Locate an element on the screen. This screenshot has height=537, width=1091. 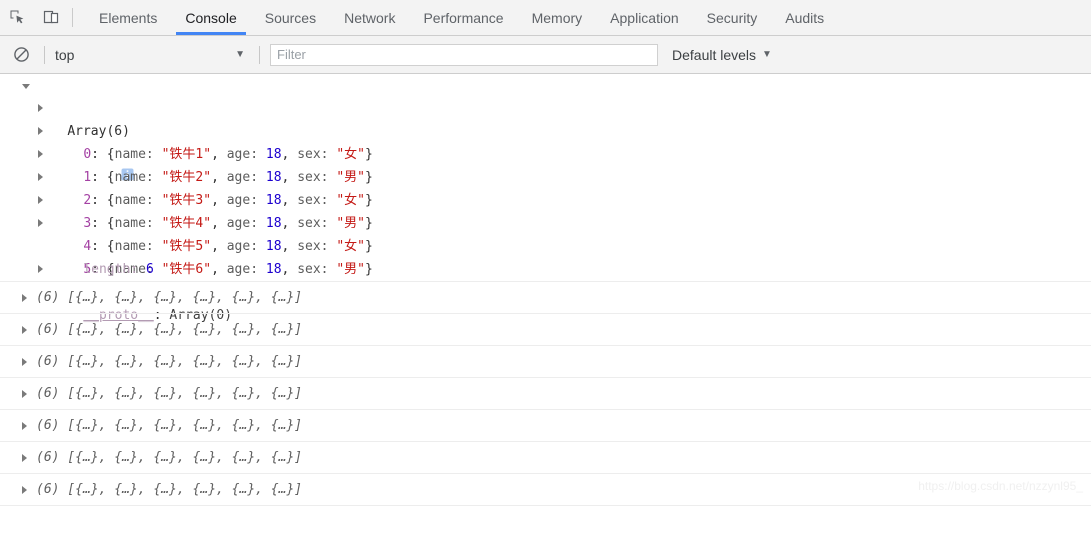
tab-audits-label: Audits is located at coordinates (805, 17).